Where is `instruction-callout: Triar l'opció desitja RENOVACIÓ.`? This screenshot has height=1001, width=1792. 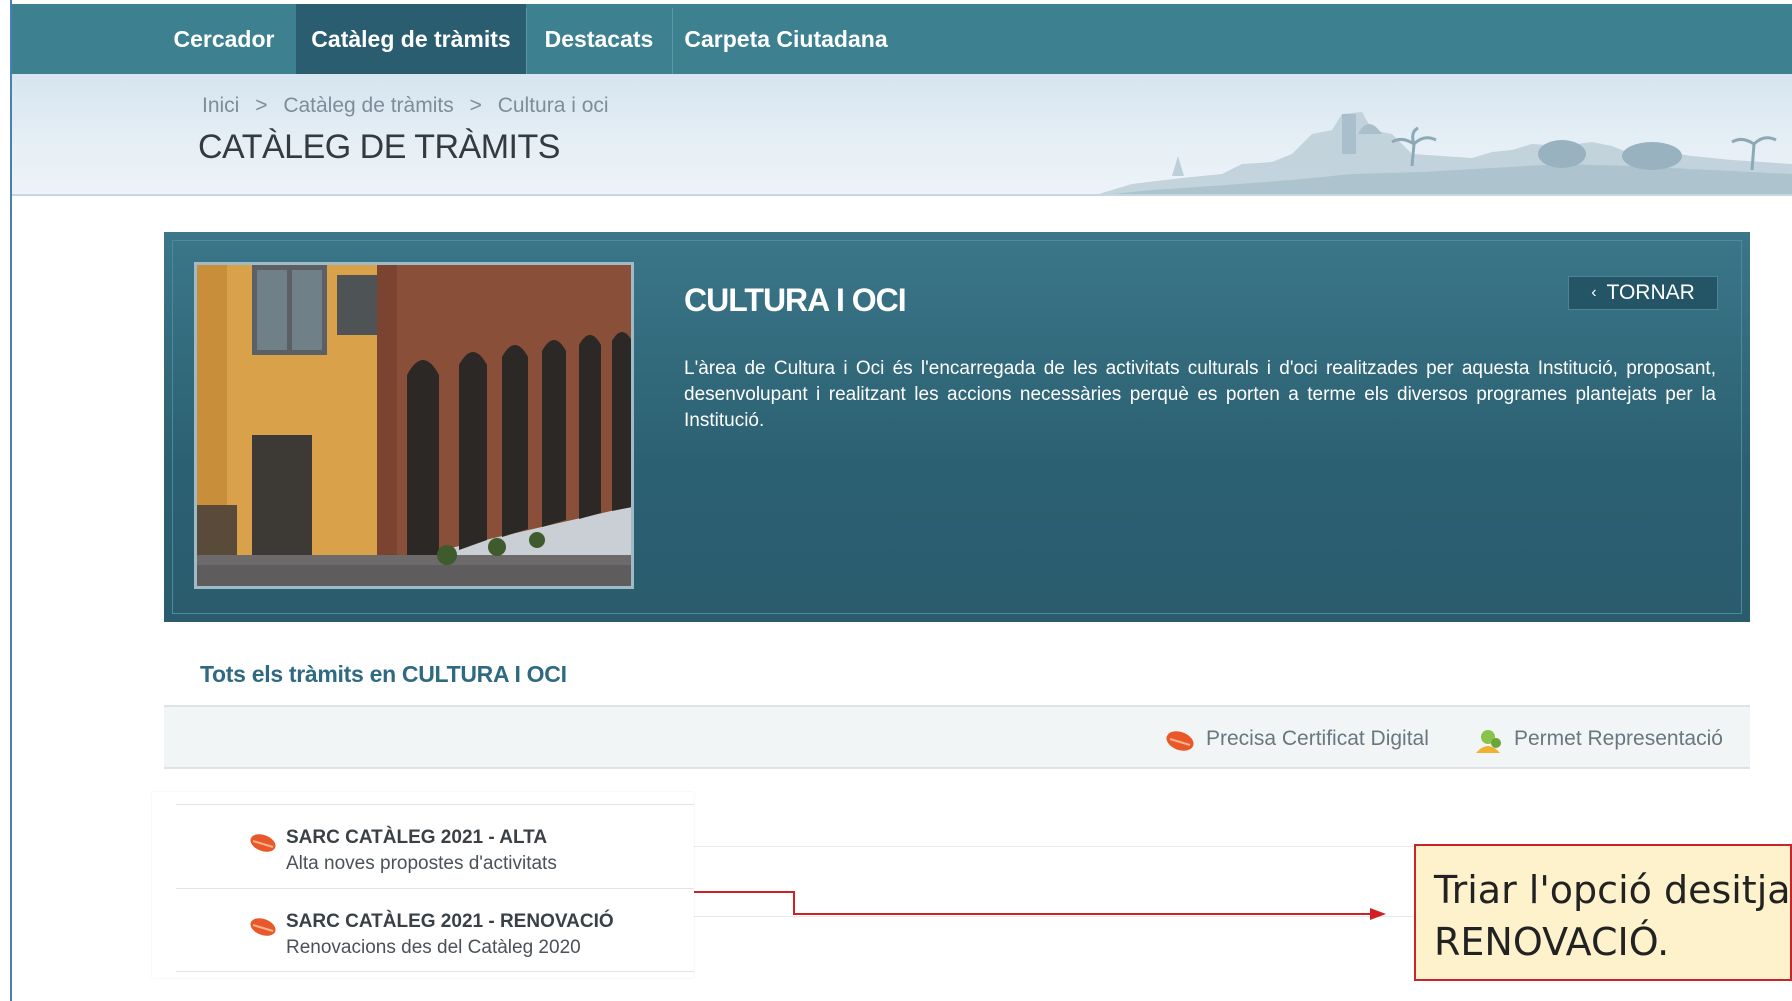 instruction-callout: Triar l'opció desitja RENOVACIÓ. is located at coordinates (1603, 912).